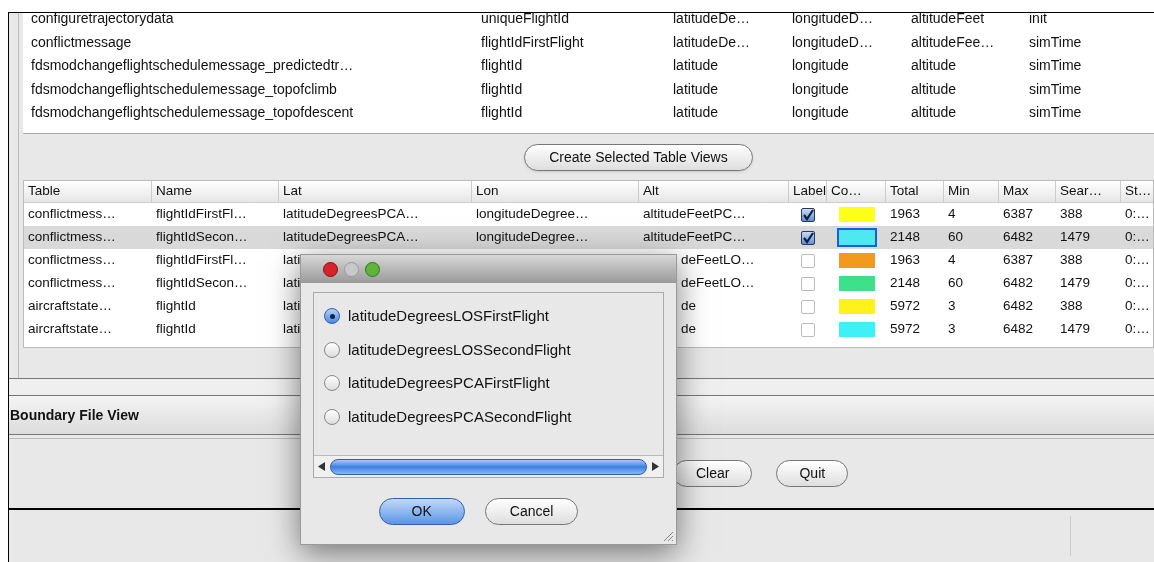 The width and height of the screenshot is (1154, 562). Describe the element at coordinates (74, 415) in the screenshot. I see `panel-title: Boundary File View` at that location.